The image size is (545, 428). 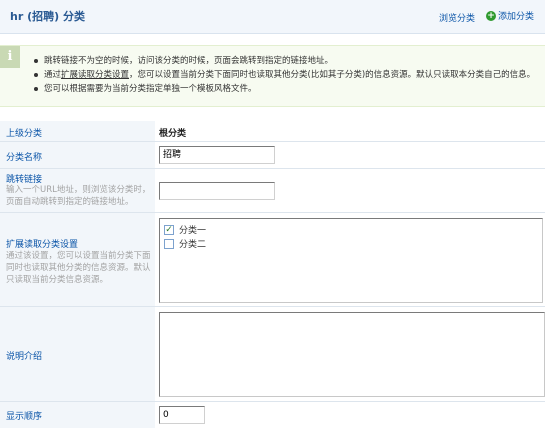 What do you see at coordinates (24, 158) in the screenshot?
I see `category-name-label: 分类名称` at bounding box center [24, 158].